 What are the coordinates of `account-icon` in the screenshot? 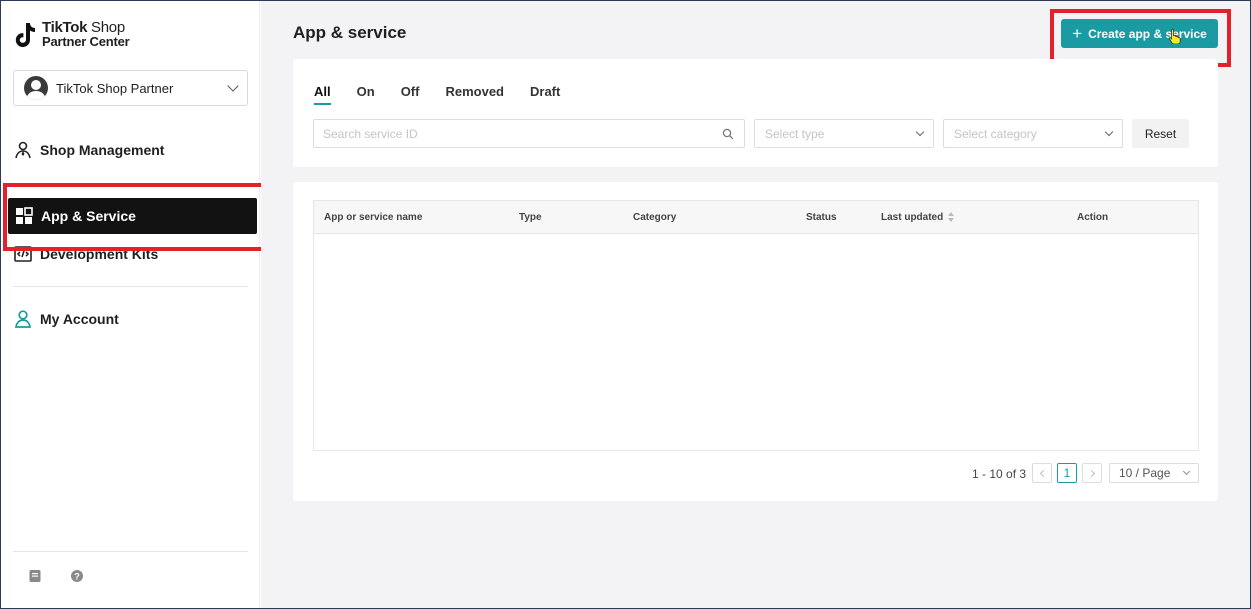 It's located at (23, 319).